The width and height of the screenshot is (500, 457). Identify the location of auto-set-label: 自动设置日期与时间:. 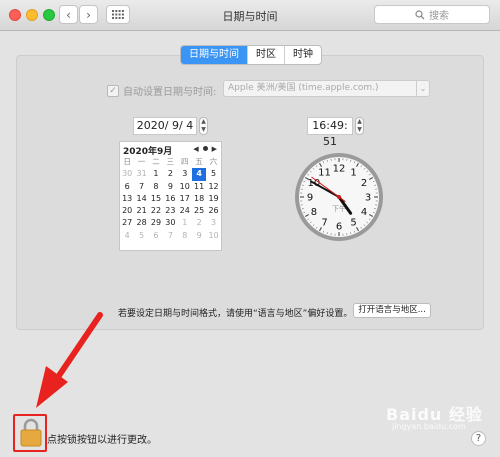
(170, 92).